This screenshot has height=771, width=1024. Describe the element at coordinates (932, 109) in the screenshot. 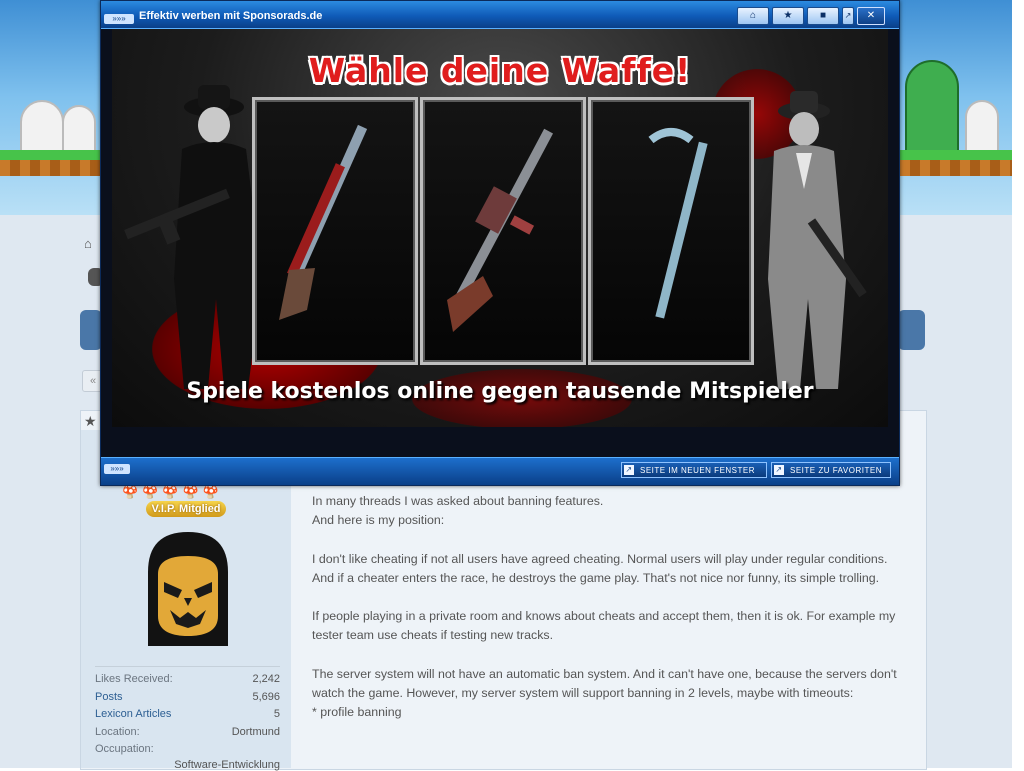

I see `hill-decoration` at that location.